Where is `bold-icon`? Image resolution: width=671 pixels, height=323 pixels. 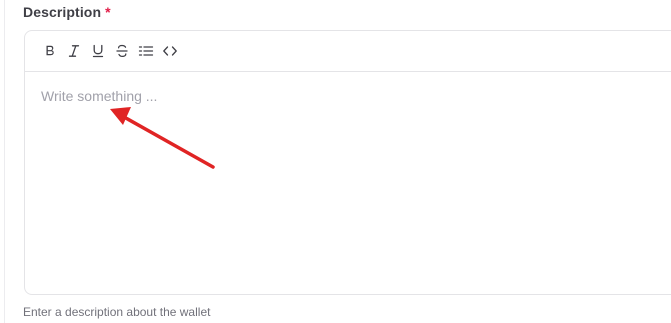
bold-icon is located at coordinates (50, 50).